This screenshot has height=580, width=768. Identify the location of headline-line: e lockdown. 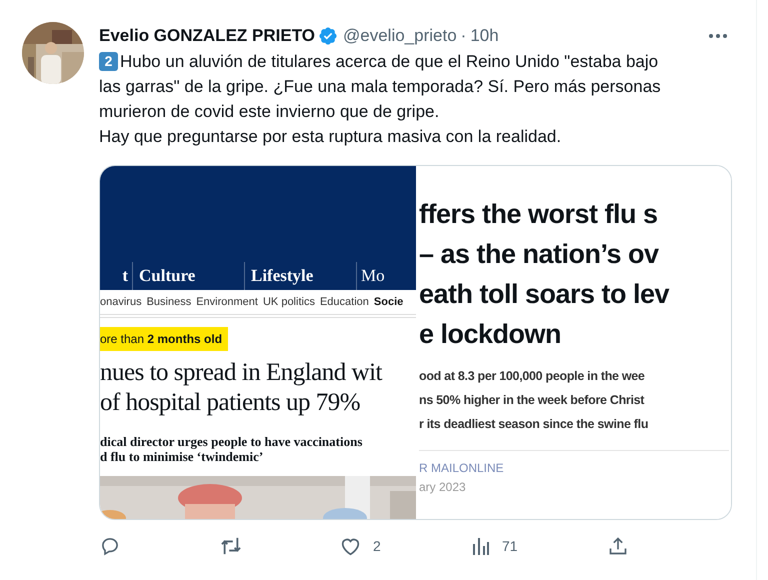
(490, 334).